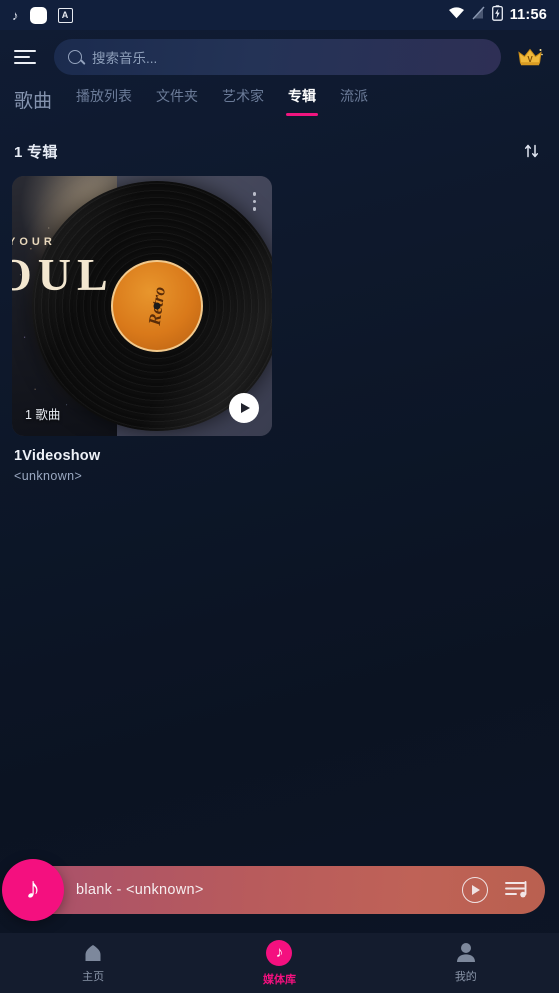  I want to click on bottom-navigation: 主页 ♪ 媒体库 我的, so click(279, 963).